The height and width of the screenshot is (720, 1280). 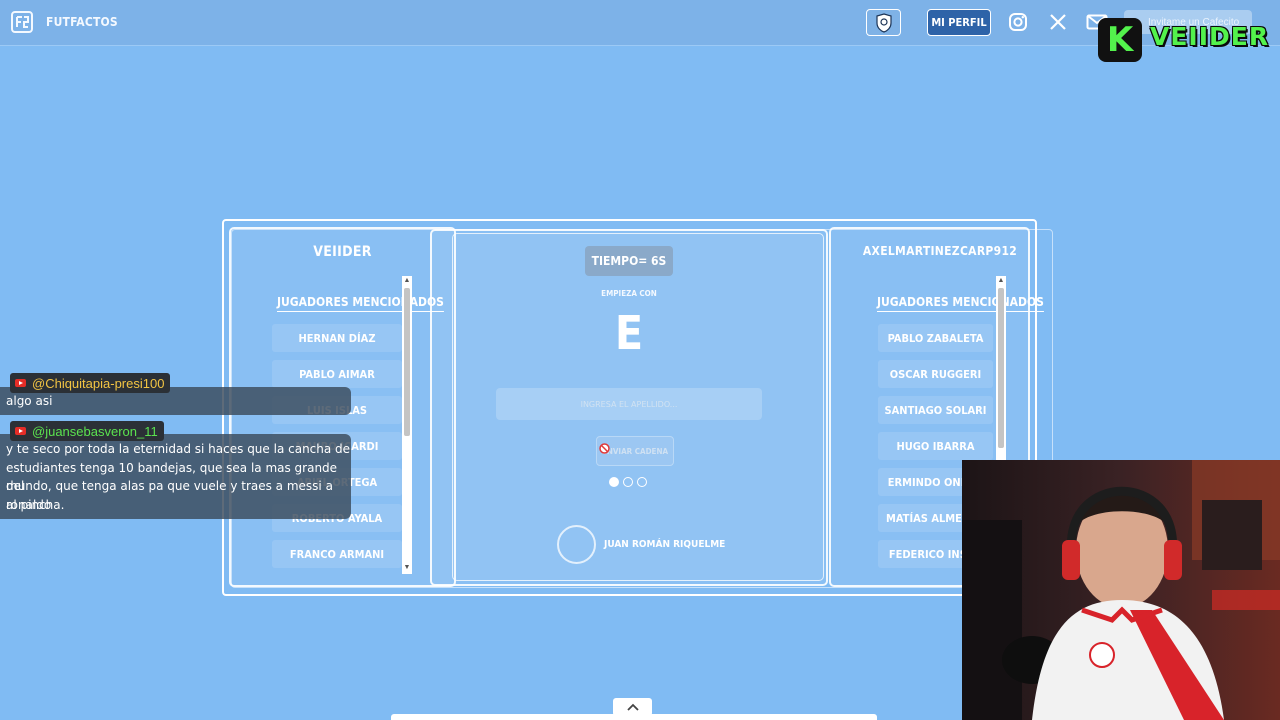 What do you see at coordinates (935, 374) in the screenshot?
I see `right-list-item: OSCAR RUGGERI` at bounding box center [935, 374].